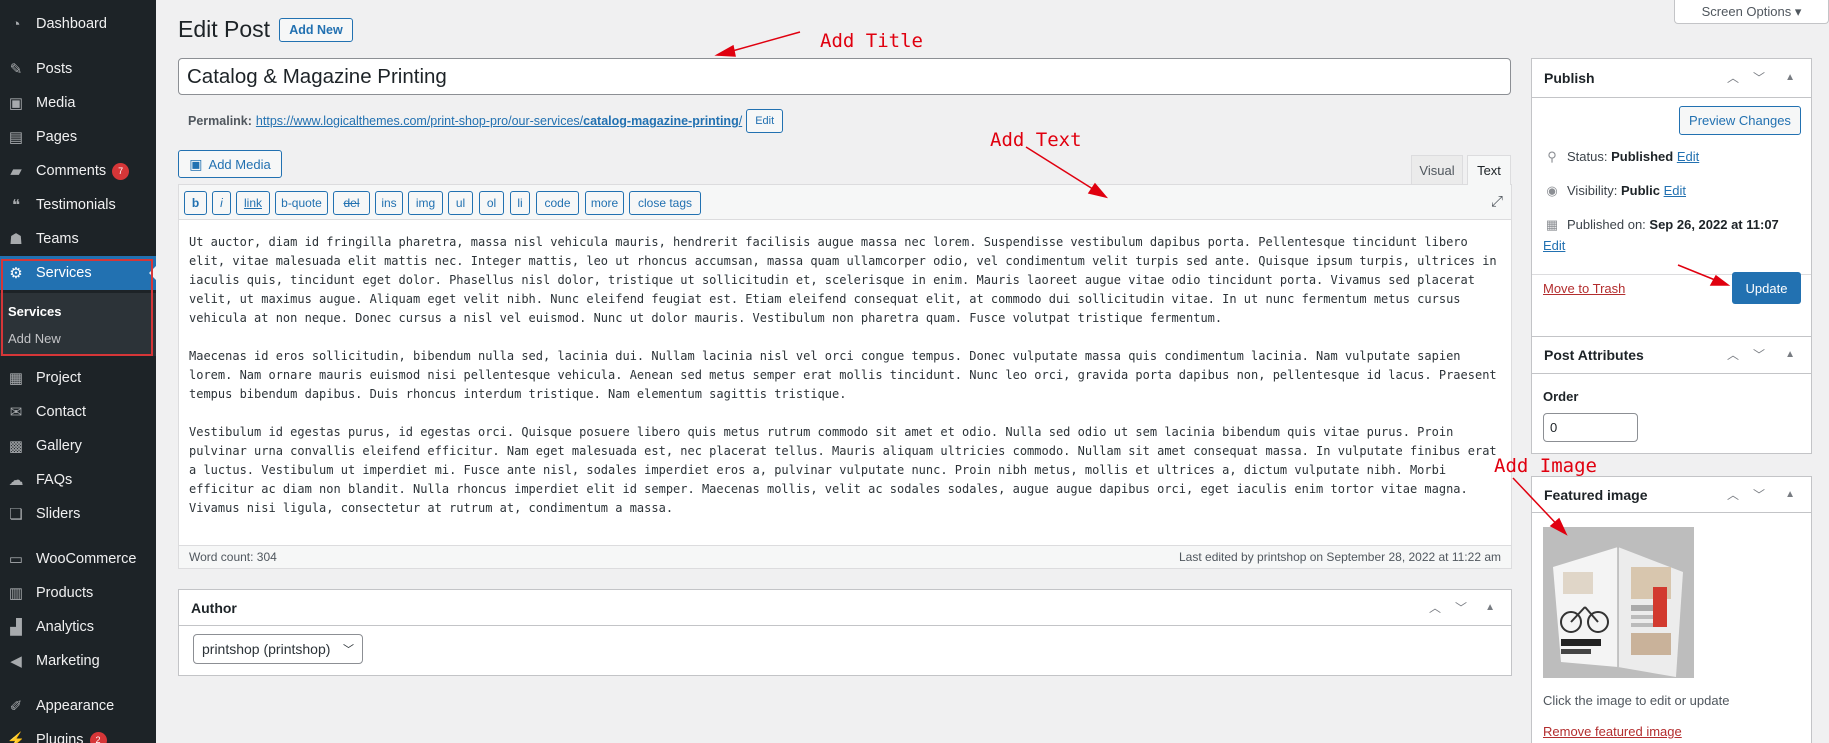 This screenshot has width=1829, height=743. I want to click on tab-text: Text, so click(1489, 170).